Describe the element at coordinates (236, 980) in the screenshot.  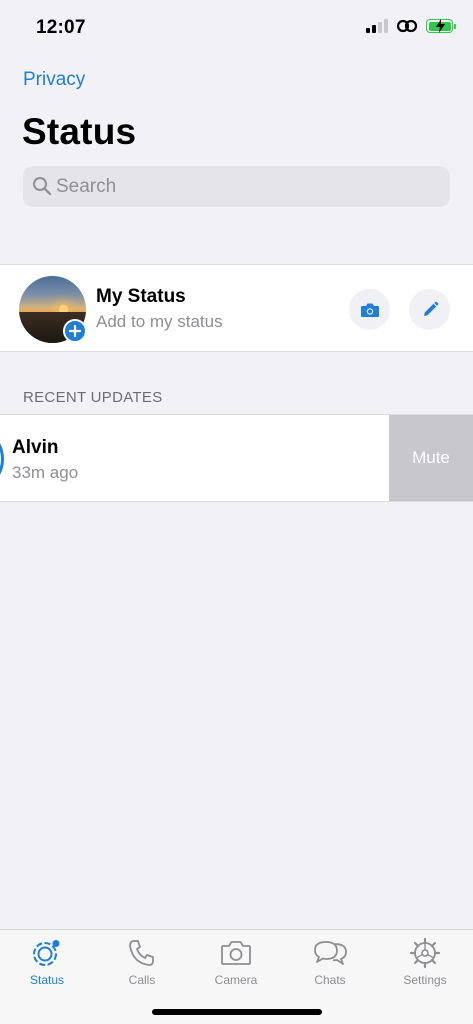
I see `tab-label: Camera` at that location.